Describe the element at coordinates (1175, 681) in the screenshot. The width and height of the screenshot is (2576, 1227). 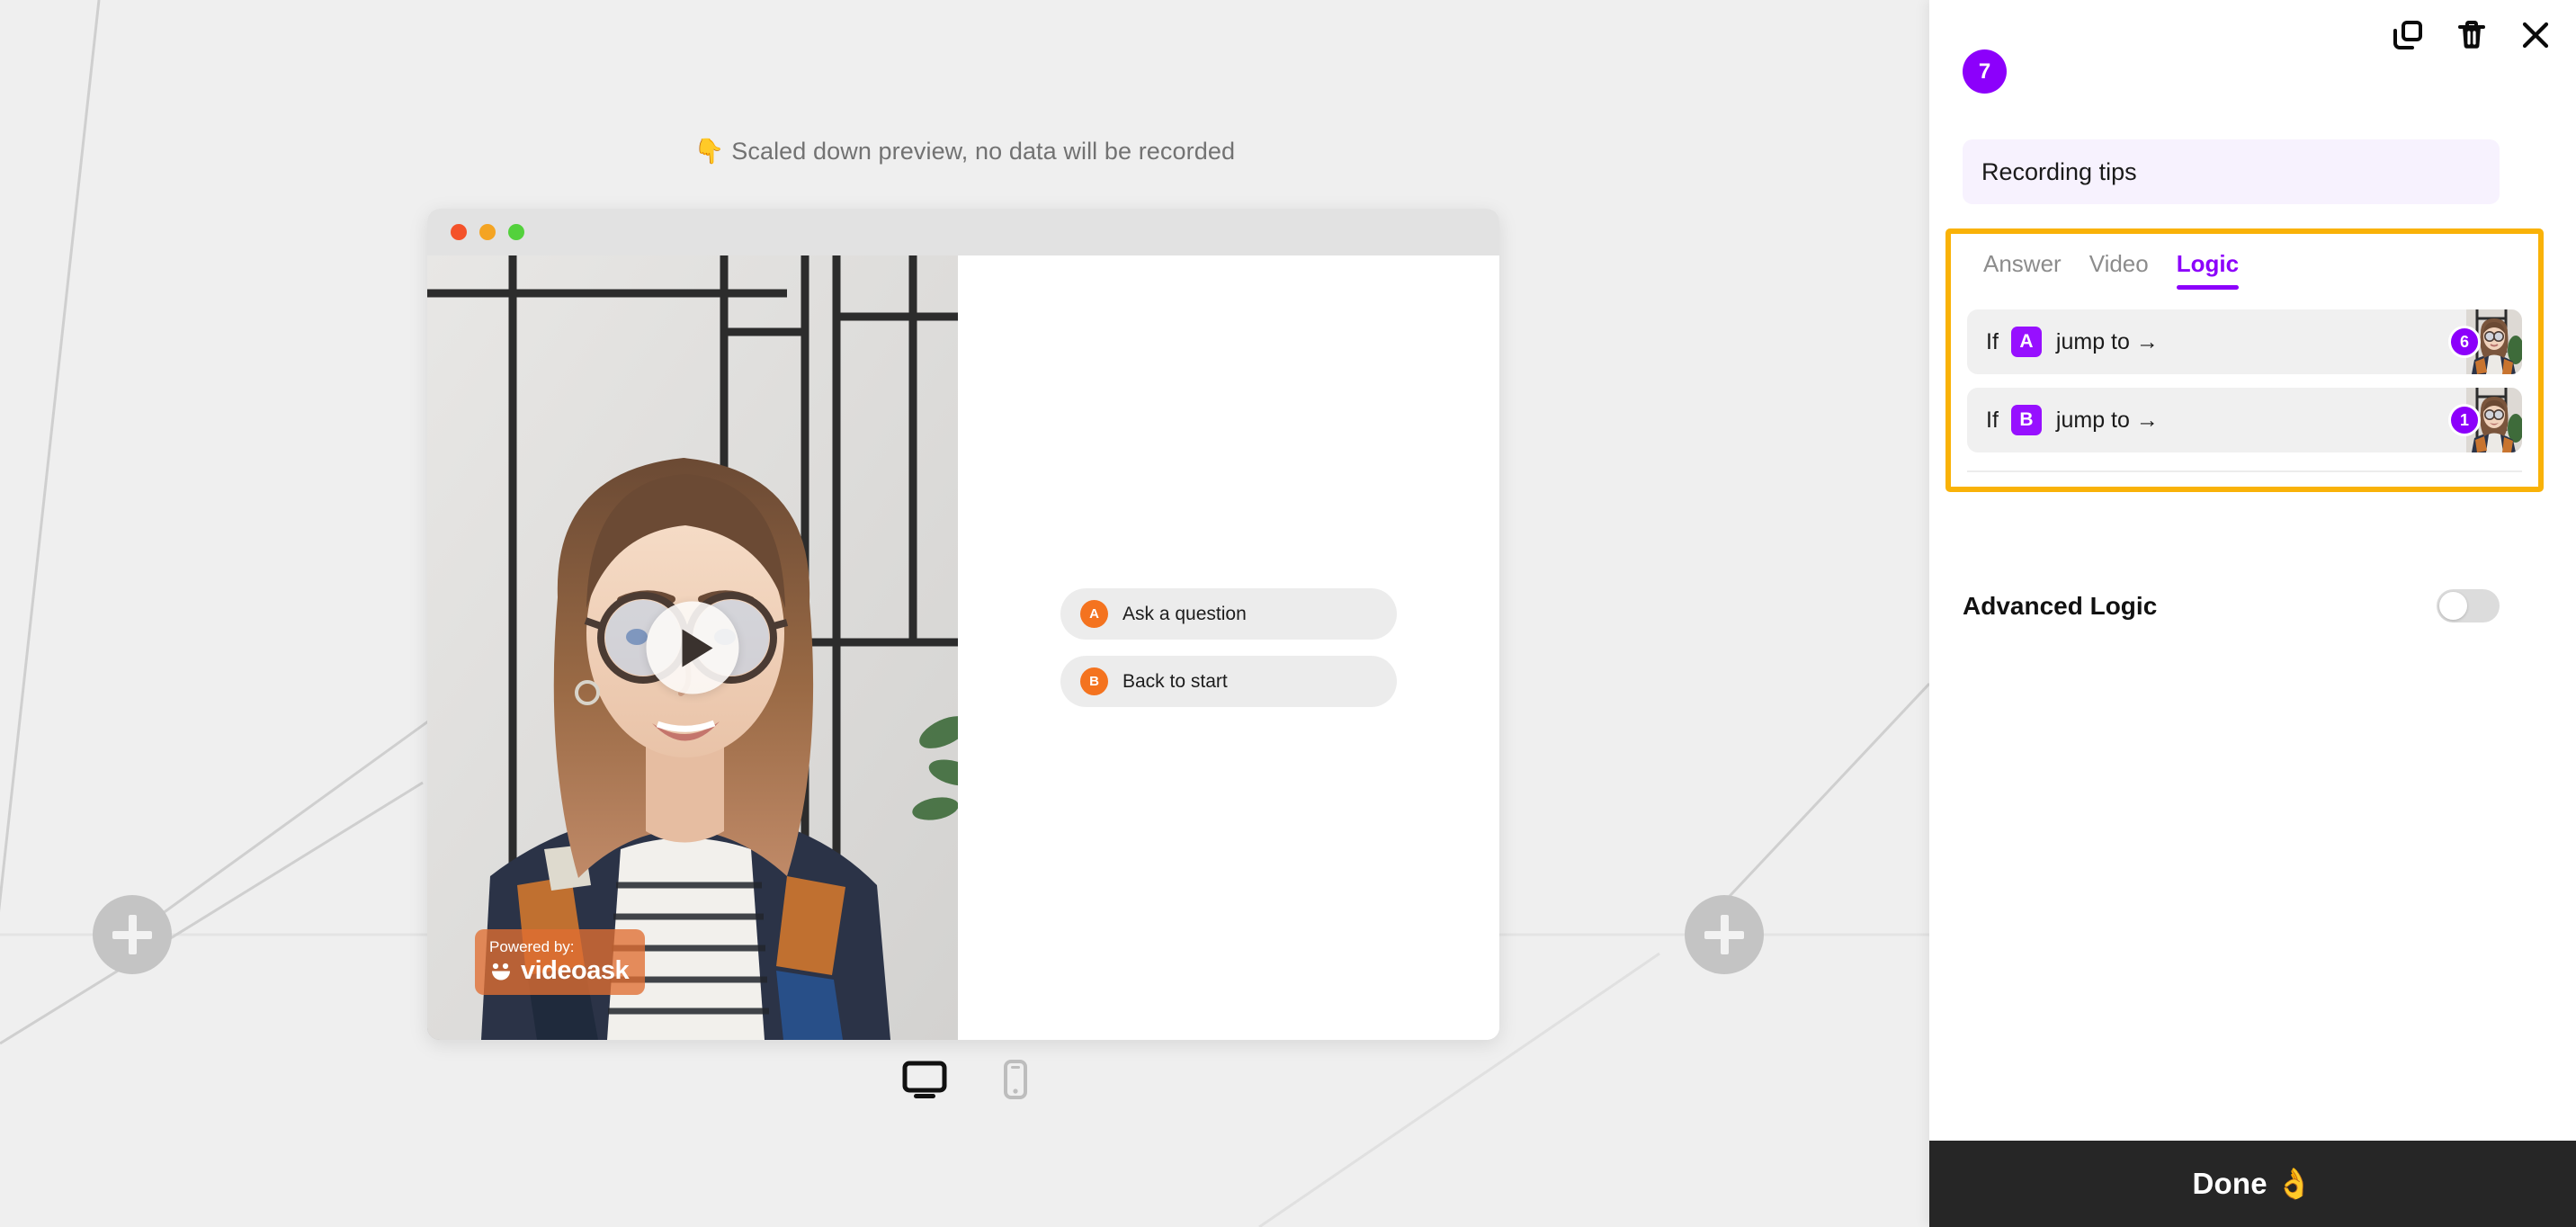
I see `answer-label-b: Back to start` at that location.